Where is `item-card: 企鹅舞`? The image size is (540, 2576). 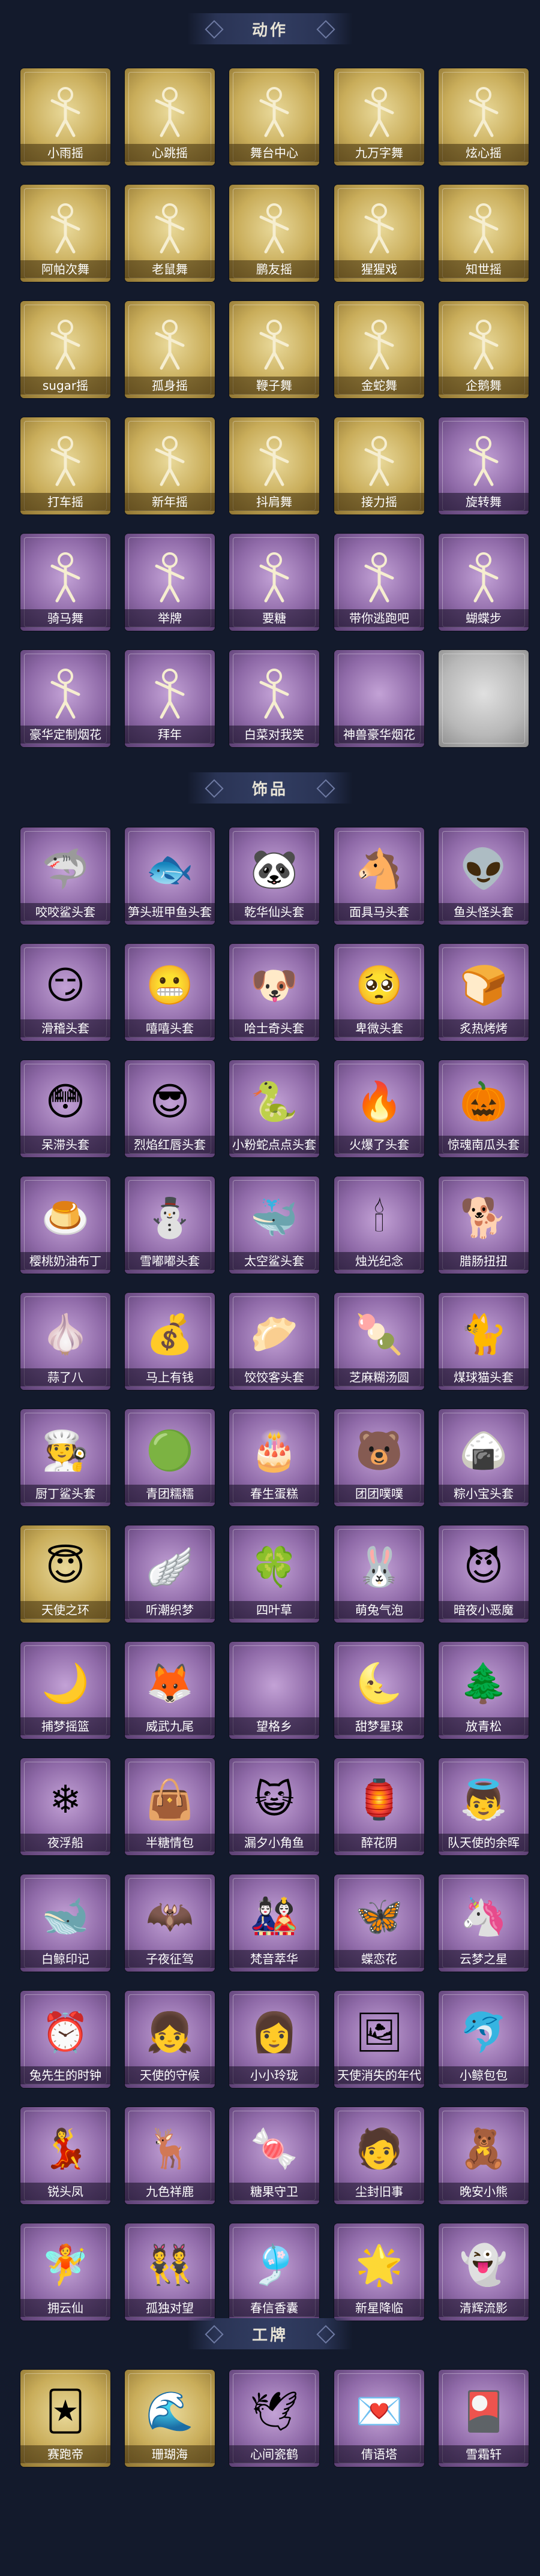
item-card: 企鹅舞 is located at coordinates (484, 349).